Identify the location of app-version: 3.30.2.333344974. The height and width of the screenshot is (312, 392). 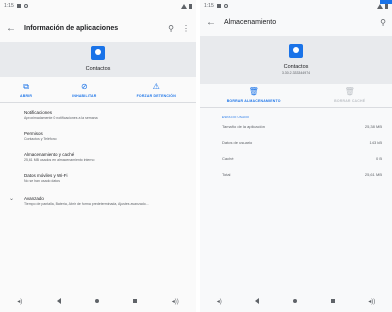
(296, 73).